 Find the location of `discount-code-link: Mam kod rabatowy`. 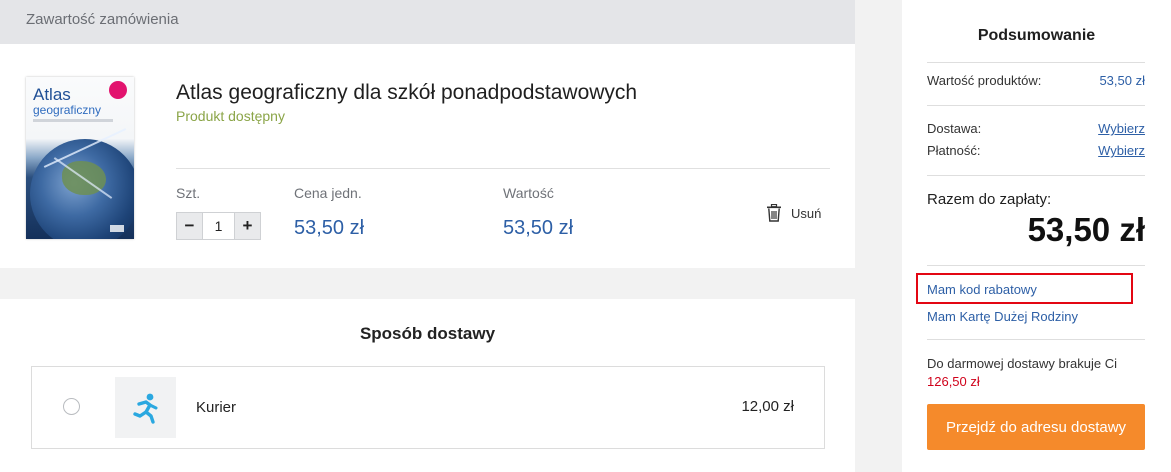

discount-code-link: Mam kod rabatowy is located at coordinates (982, 289).